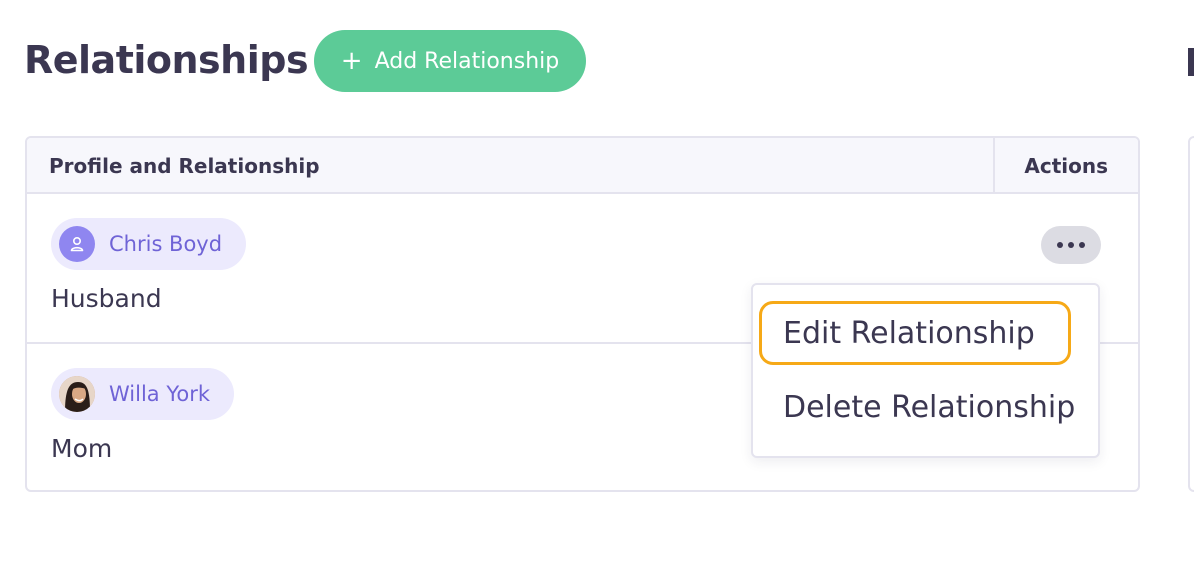  Describe the element at coordinates (77, 244) in the screenshot. I see `person-icon` at that location.